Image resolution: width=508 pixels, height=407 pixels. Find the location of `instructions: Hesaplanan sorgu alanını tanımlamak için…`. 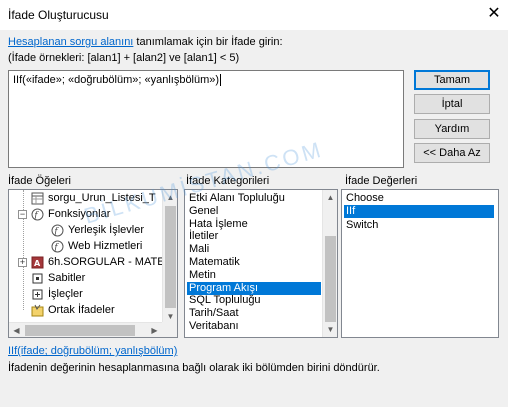

instructions: Hesaplanan sorgu alanını tanımlamak için… is located at coordinates (145, 42).